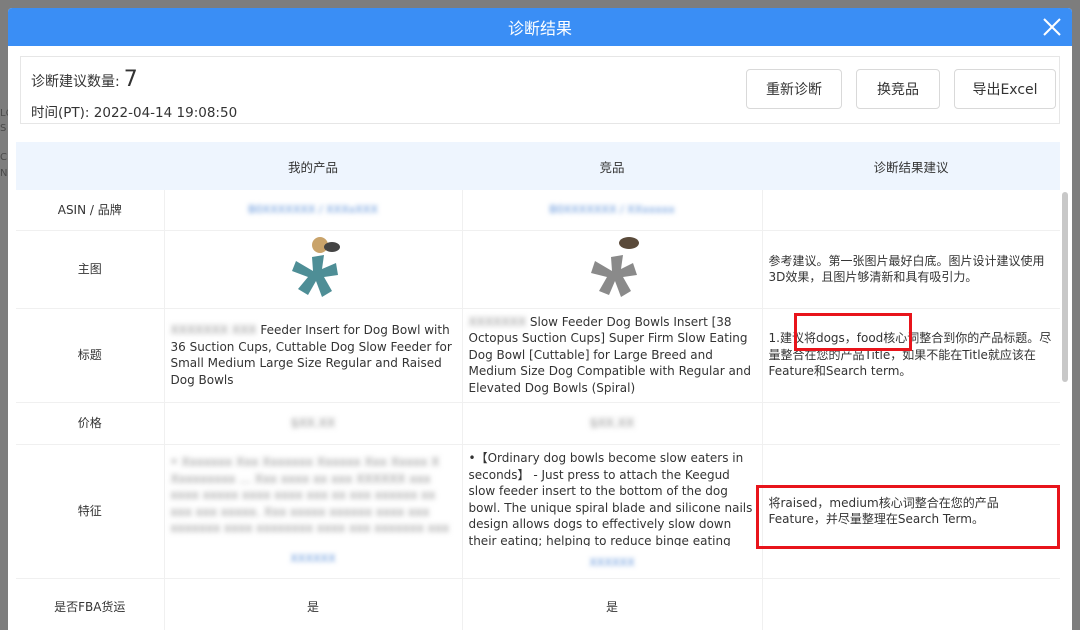 The image size is (1080, 630). I want to click on header-competitor: 竞品, so click(612, 166).